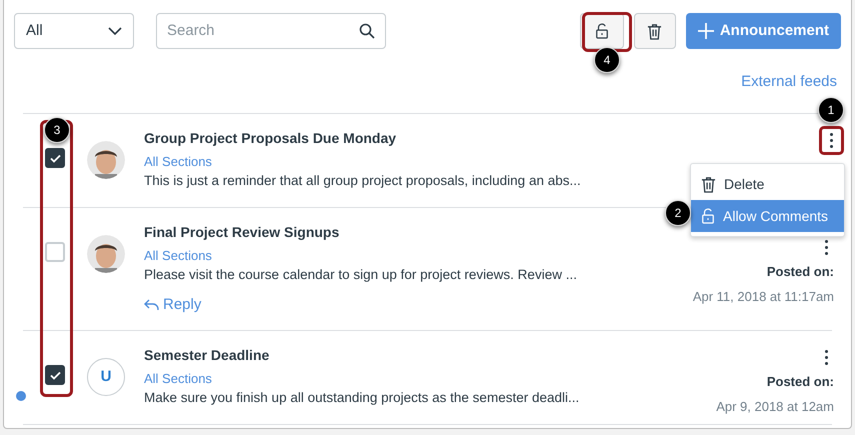 This screenshot has width=855, height=435. I want to click on search-field: Search, so click(271, 31).